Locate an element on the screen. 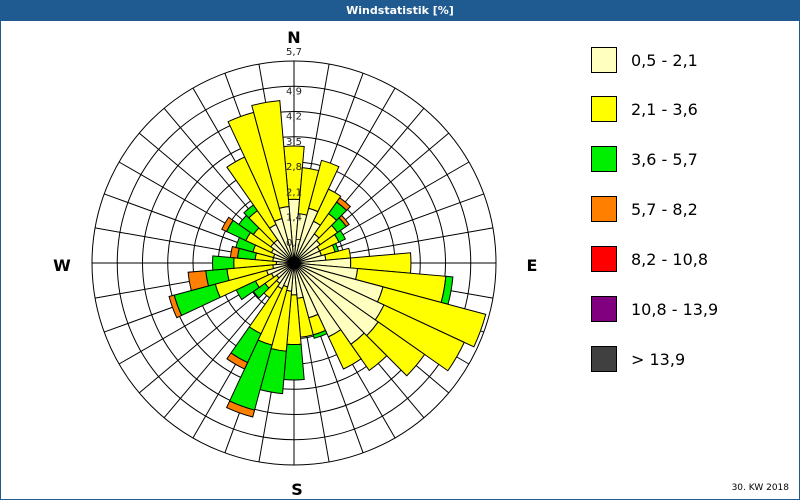 The height and width of the screenshot is (500, 800). legend-item: 0,5 - 2,1 is located at coordinates (644, 60).